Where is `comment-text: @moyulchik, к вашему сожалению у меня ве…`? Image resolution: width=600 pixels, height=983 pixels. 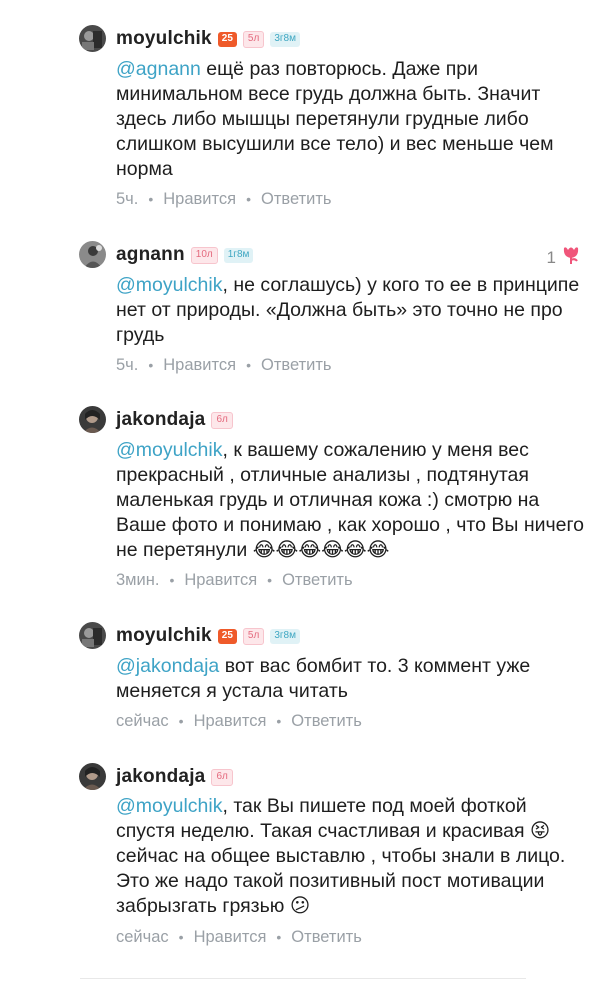
comment-text: @moyulchik, к вашему сожалению у меня ве… is located at coordinates (351, 500).